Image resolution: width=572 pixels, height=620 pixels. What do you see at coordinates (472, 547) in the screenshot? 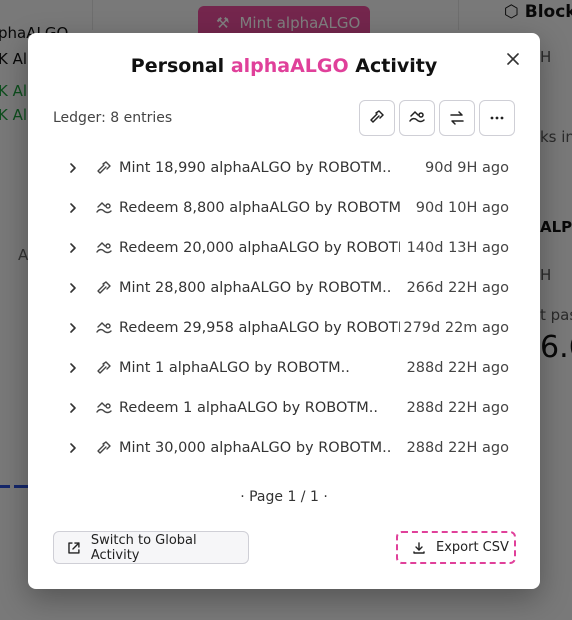
I see `export-label: Export CSV` at bounding box center [472, 547].